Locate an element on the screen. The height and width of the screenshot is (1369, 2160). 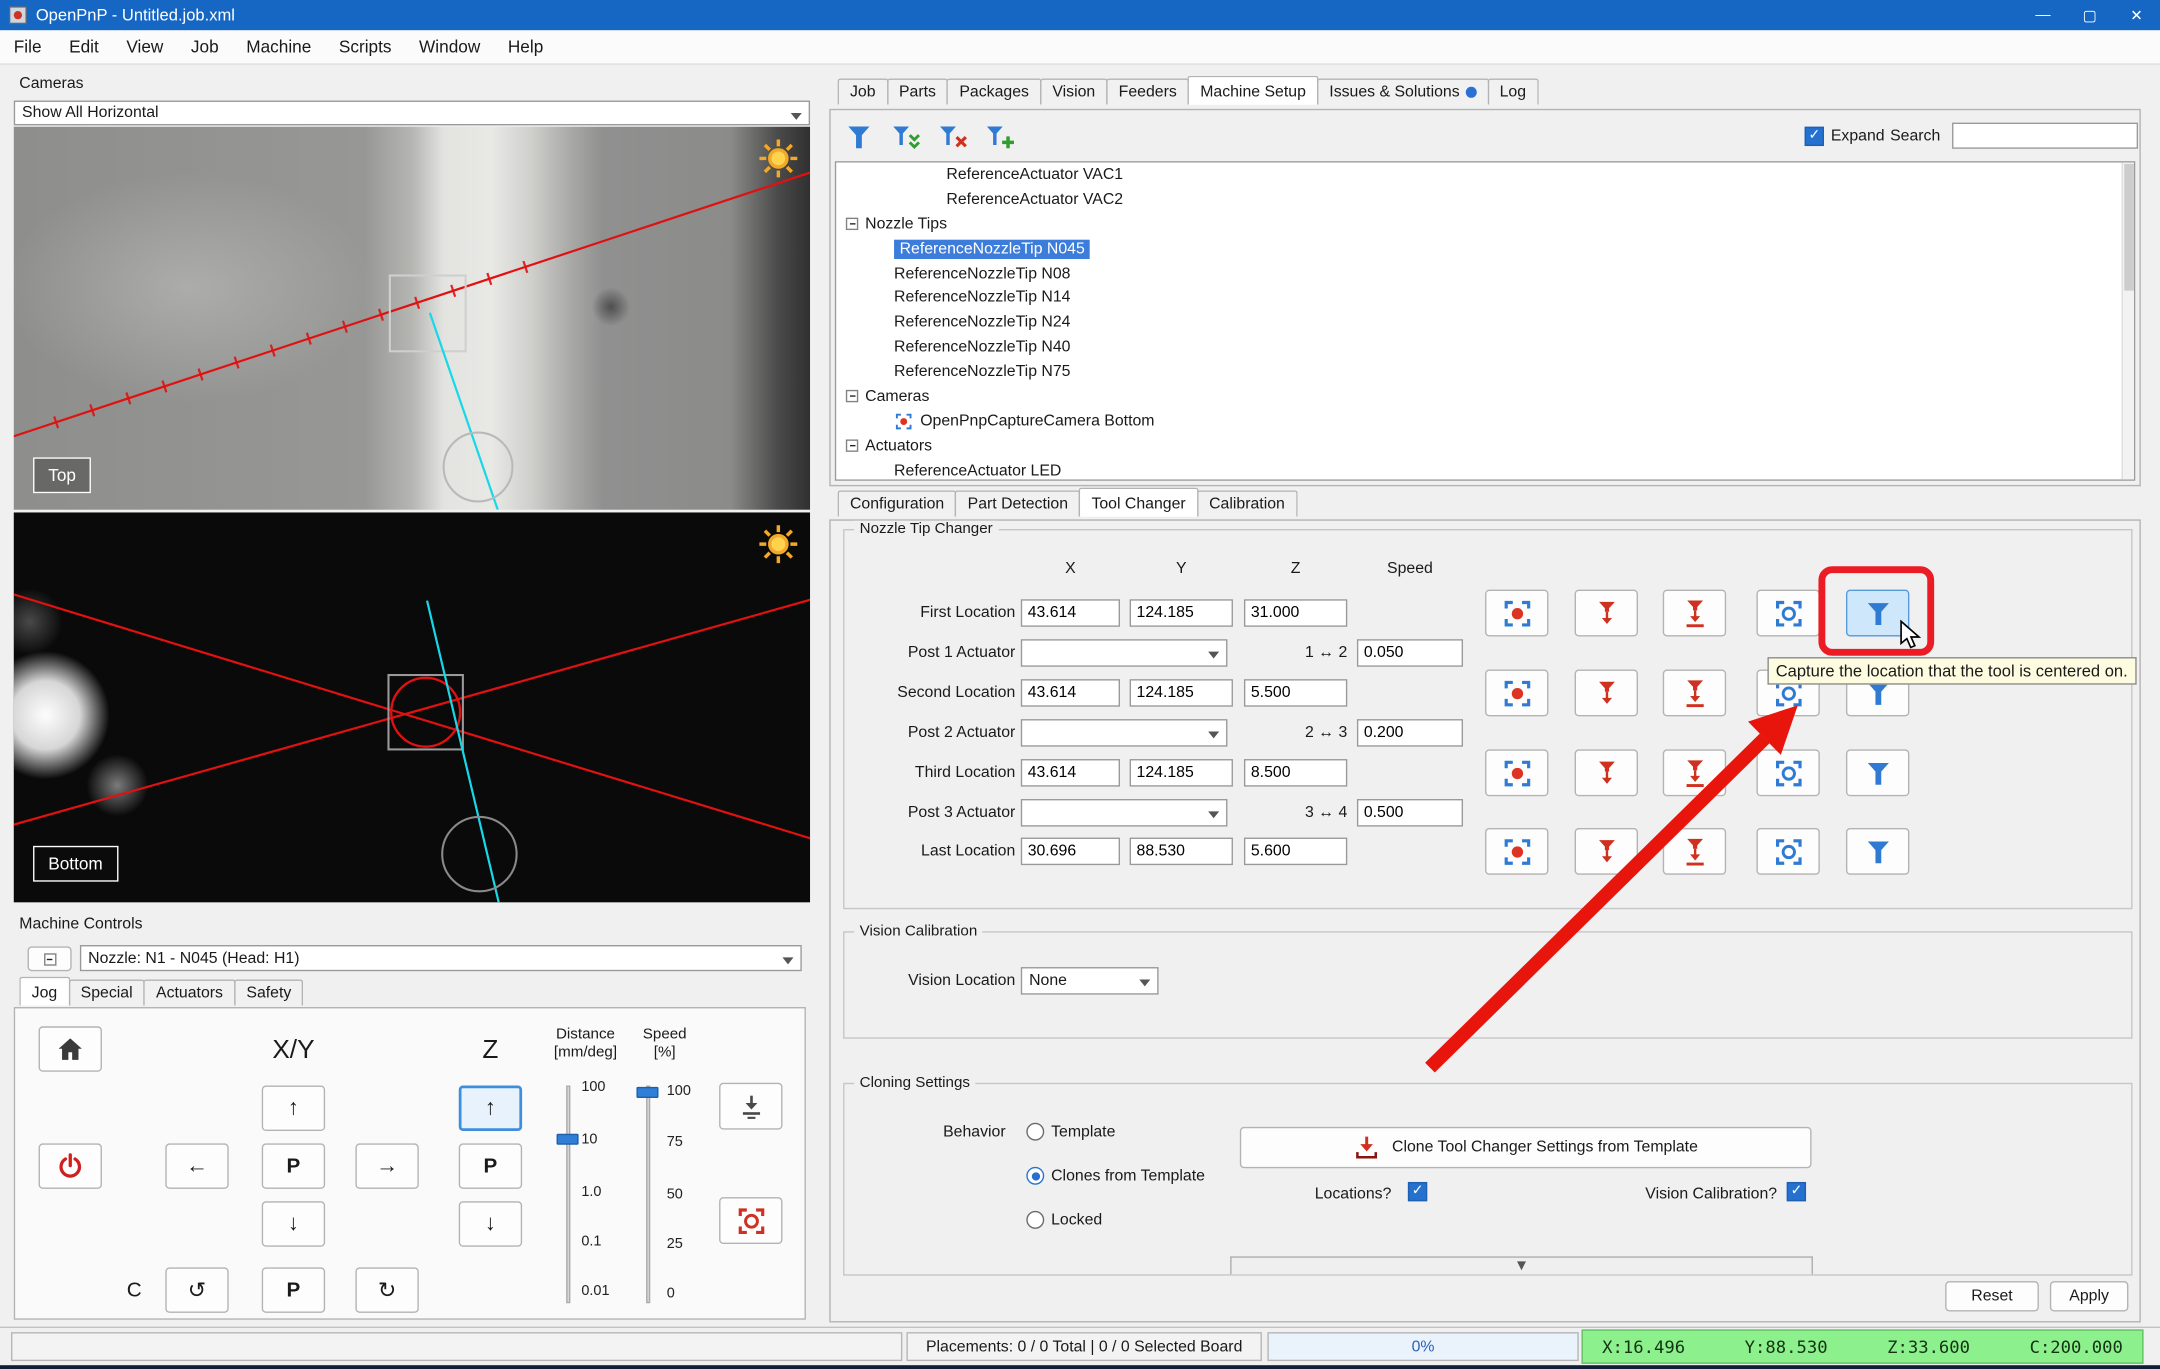
radio-template is located at coordinates (1035, 1131).